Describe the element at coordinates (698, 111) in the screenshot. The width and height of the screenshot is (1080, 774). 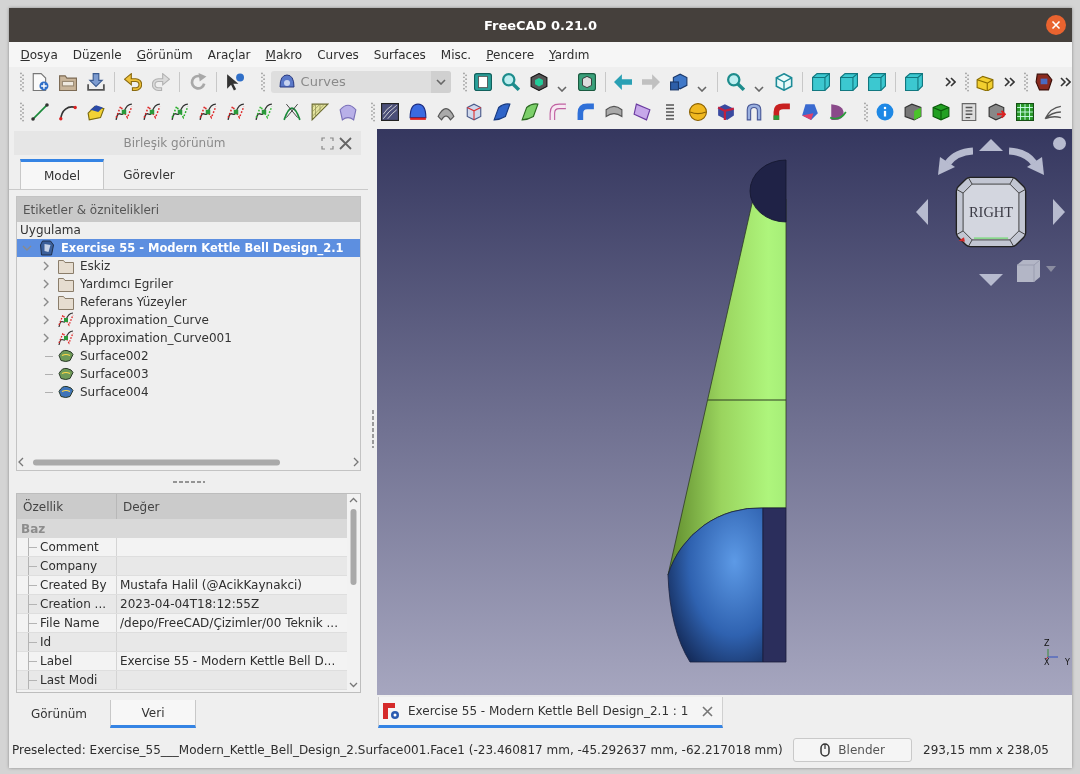
I see `sphere-icon` at that location.